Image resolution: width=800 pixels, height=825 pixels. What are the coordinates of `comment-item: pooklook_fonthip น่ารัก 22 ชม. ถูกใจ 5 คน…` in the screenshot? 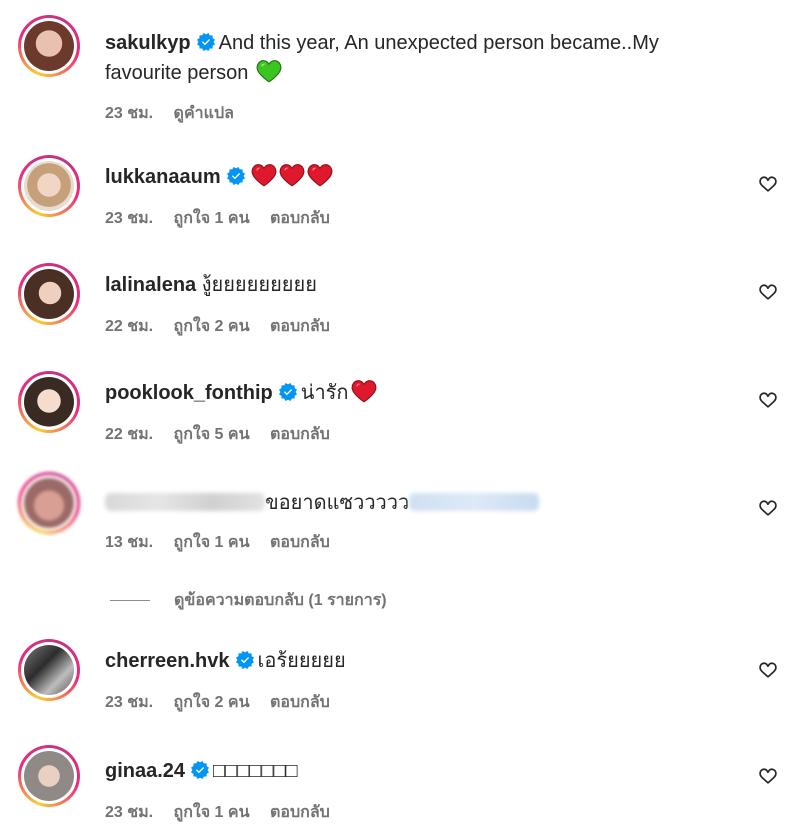 It's located at (400, 409).